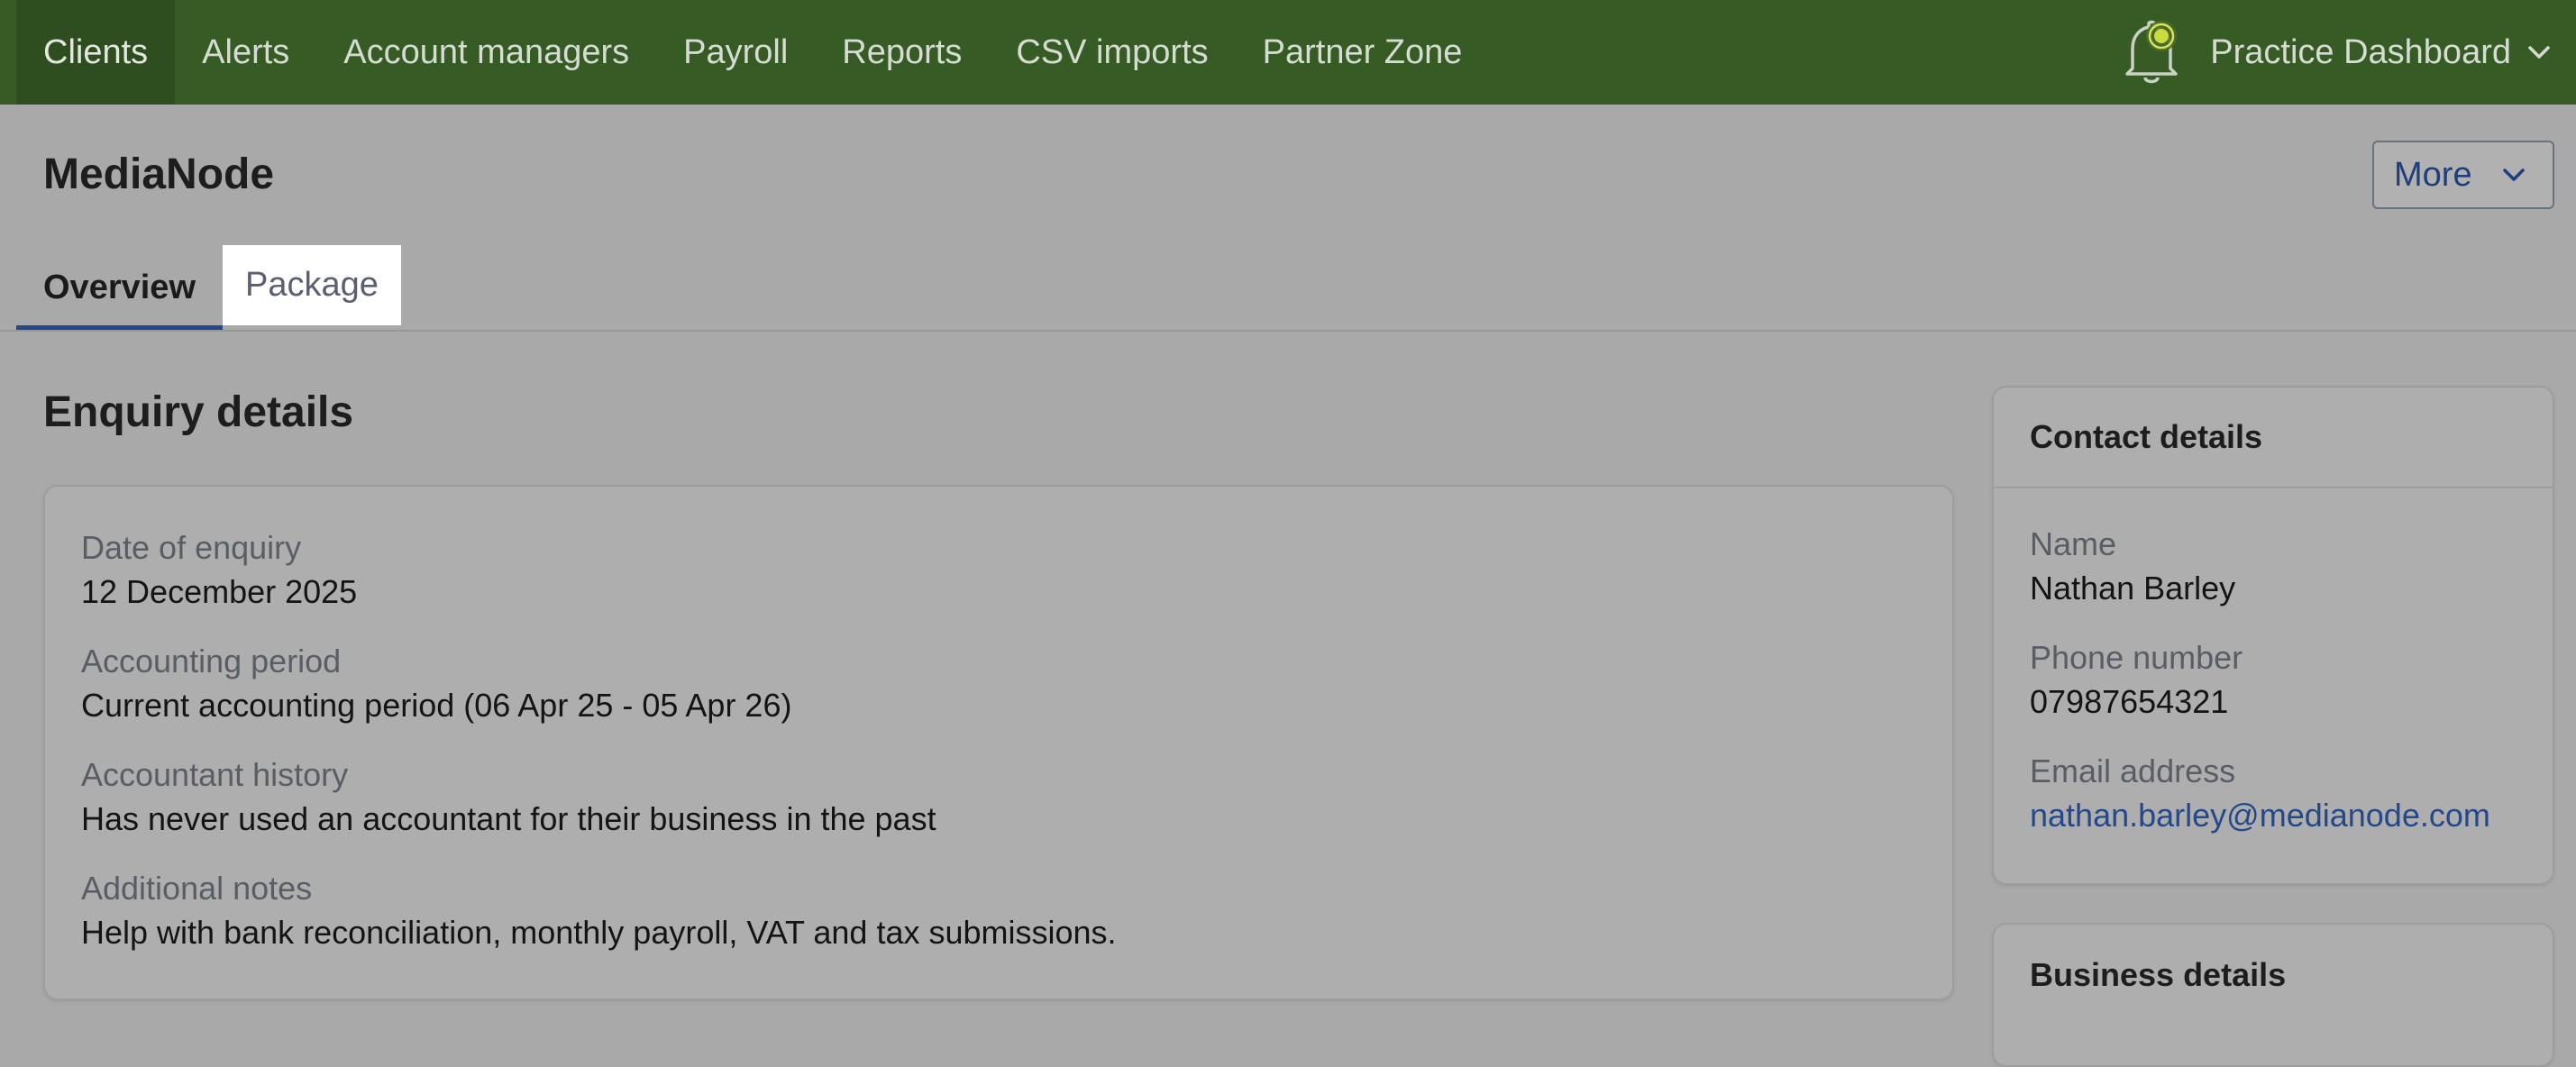 Image resolution: width=2576 pixels, height=1067 pixels. Describe the element at coordinates (902, 52) in the screenshot. I see `nav-item-reports: Reports` at that location.